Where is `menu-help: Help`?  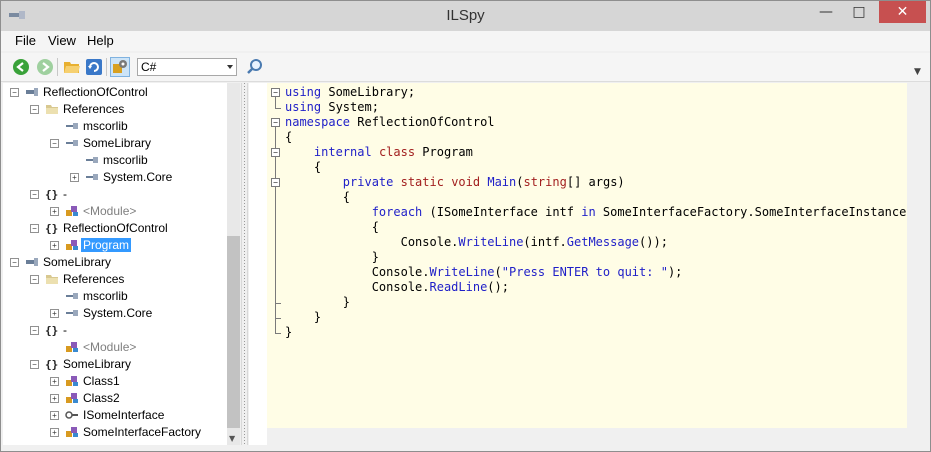 menu-help: Help is located at coordinates (100, 40).